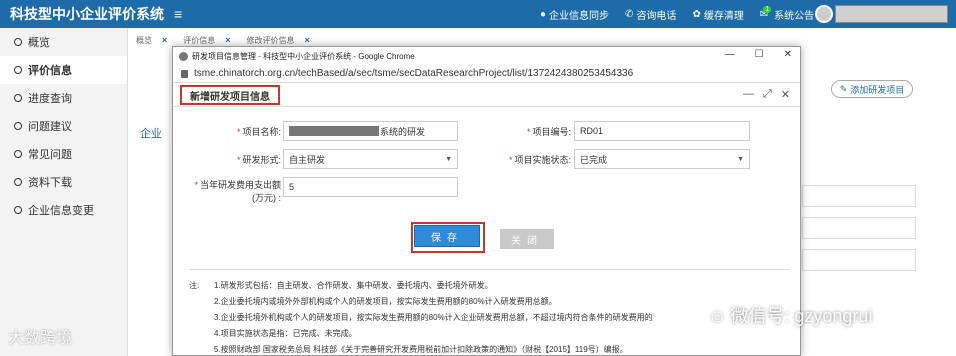 The image size is (956, 356). What do you see at coordinates (696, 14) in the screenshot?
I see `refresh-icon: ✿` at bounding box center [696, 14].